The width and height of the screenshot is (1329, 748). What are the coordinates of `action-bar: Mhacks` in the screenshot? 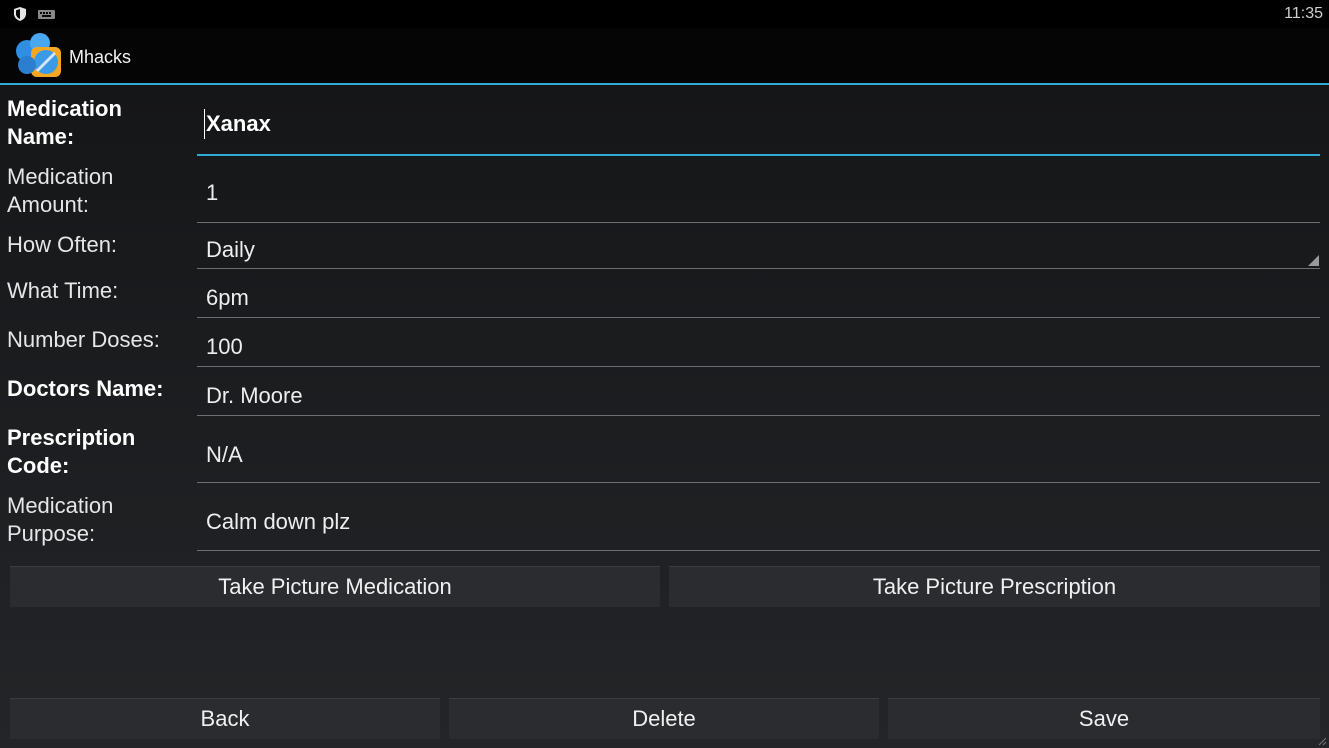 It's located at (664, 56).